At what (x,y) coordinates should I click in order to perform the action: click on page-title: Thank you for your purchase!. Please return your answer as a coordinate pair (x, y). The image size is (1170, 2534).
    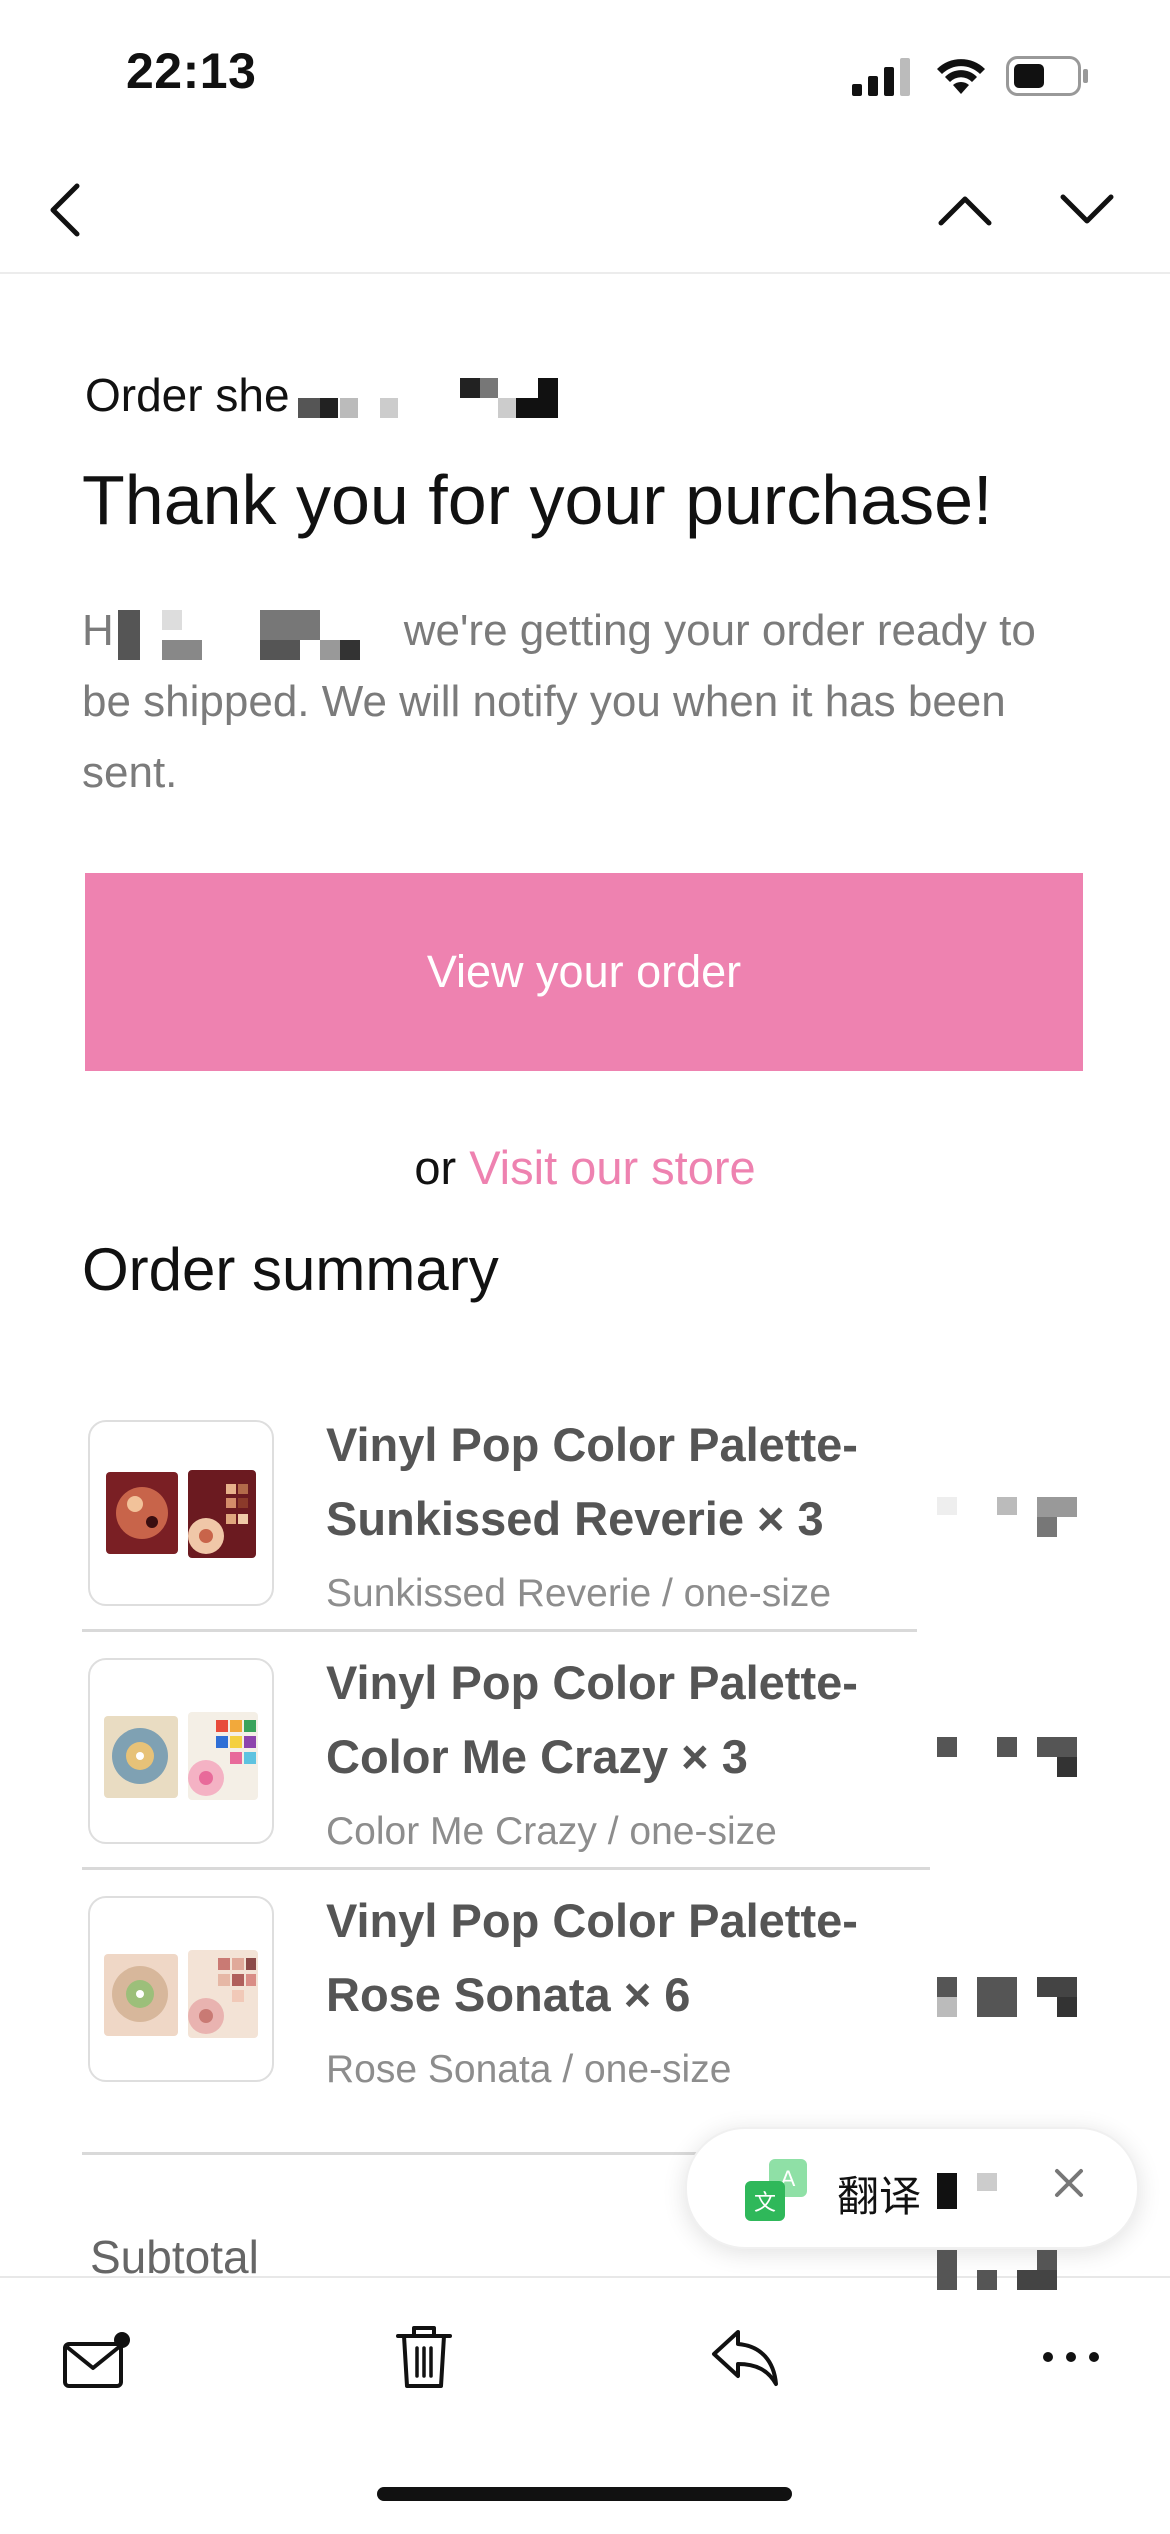
    Looking at the image, I should click on (537, 500).